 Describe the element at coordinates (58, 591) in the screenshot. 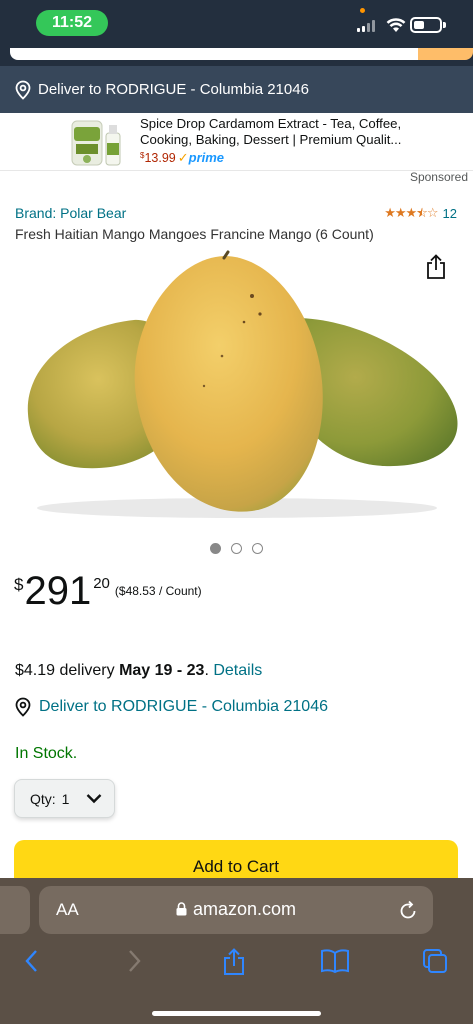

I see `price-whole: 291` at that location.